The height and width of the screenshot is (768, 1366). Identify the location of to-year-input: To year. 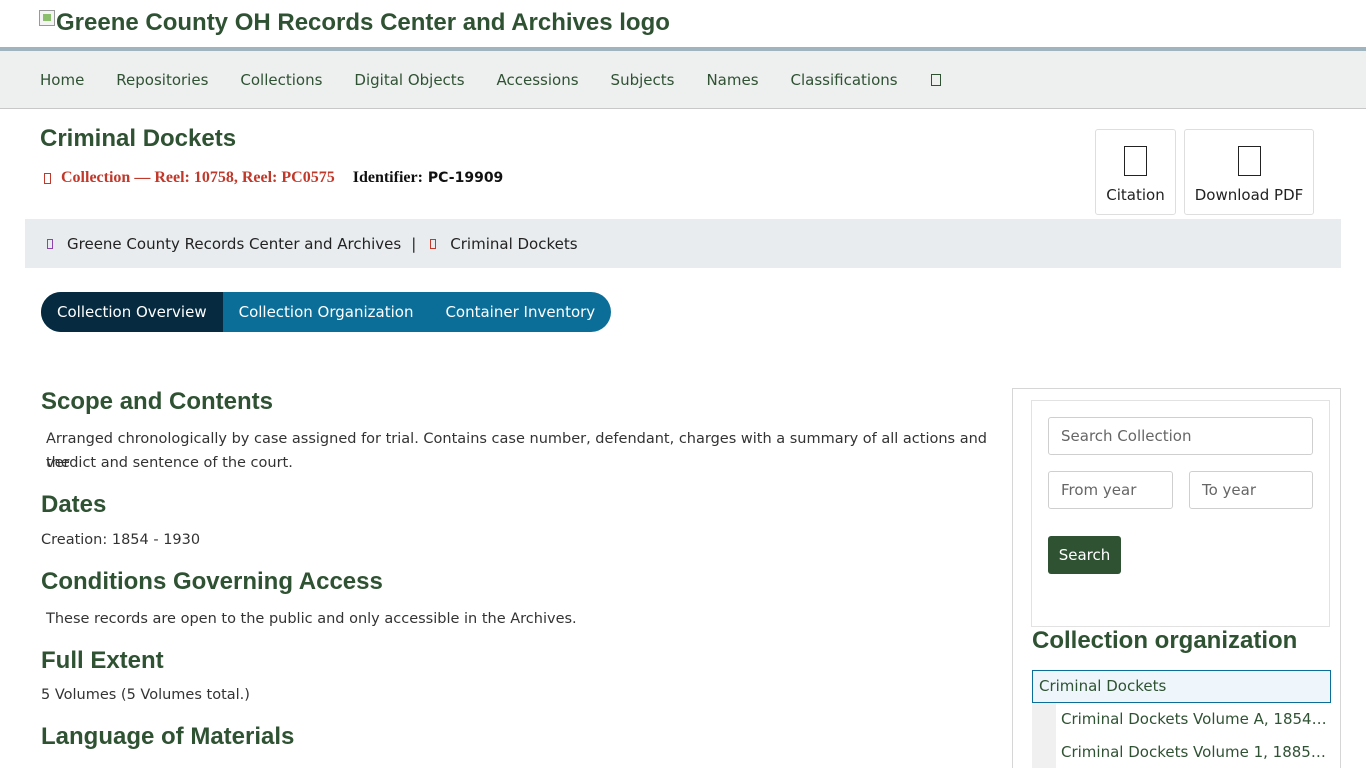
(1251, 490).